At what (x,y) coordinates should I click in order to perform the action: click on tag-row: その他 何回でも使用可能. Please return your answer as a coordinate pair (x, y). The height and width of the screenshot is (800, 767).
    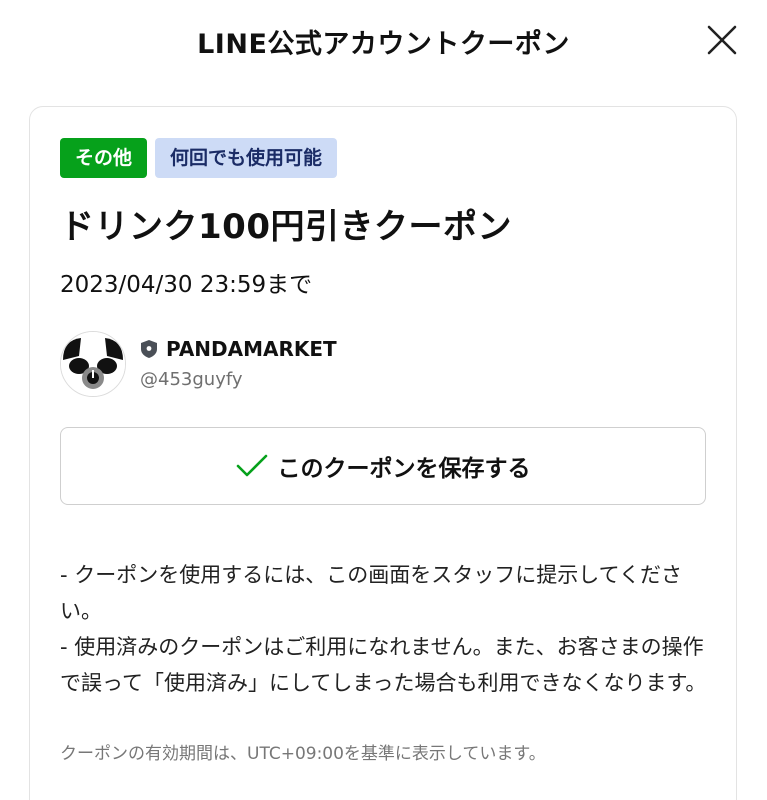
    Looking at the image, I should click on (199, 158).